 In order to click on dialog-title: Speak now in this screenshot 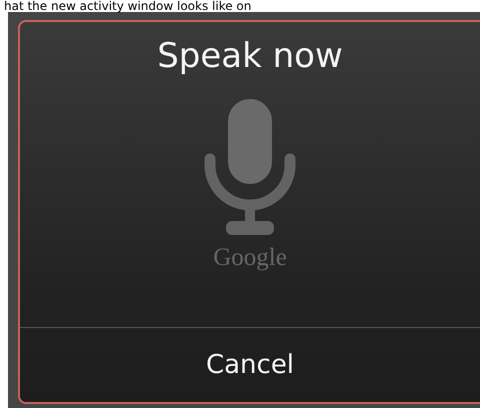, I will do `click(250, 56)`.